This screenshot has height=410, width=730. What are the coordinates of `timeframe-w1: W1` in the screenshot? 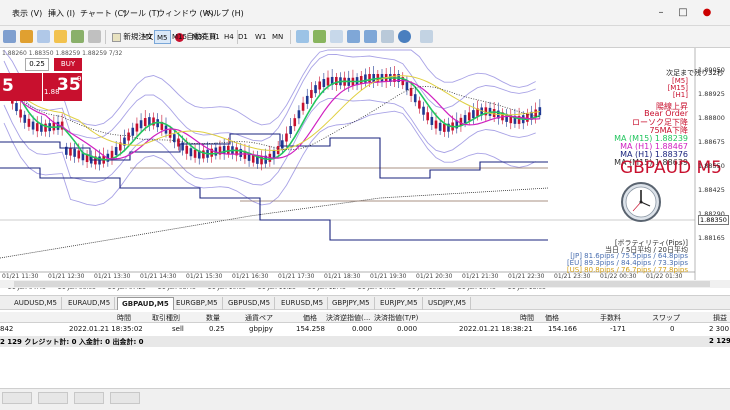 It's located at (260, 37).